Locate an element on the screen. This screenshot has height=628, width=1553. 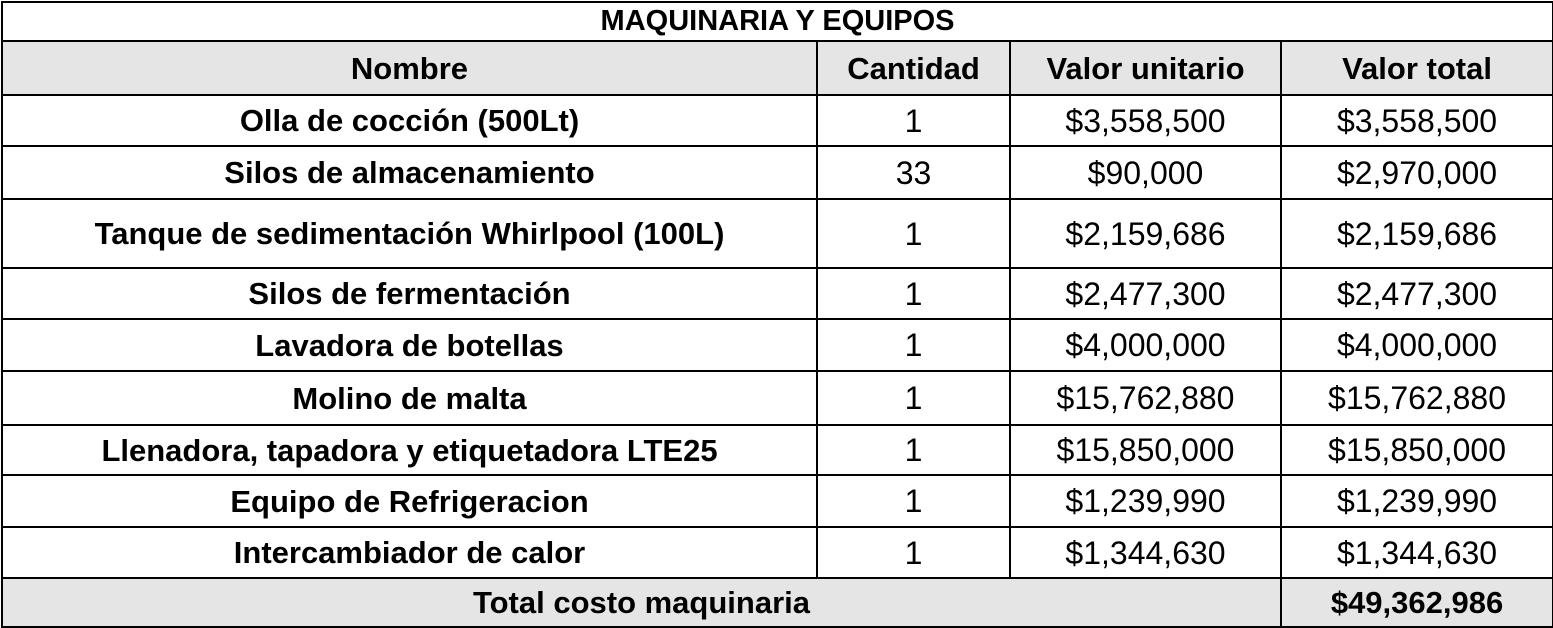
table-title: MAQUINARIA Y EQUIPOS is located at coordinates (776, 21).